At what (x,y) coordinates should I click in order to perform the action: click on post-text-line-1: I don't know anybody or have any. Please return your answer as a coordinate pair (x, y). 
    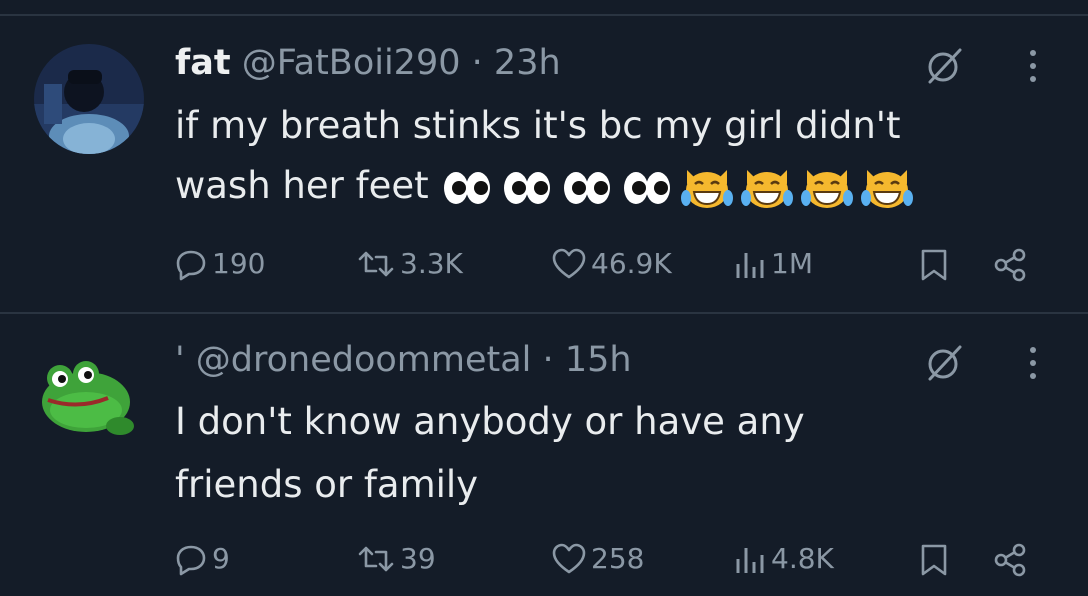
    Looking at the image, I should click on (490, 421).